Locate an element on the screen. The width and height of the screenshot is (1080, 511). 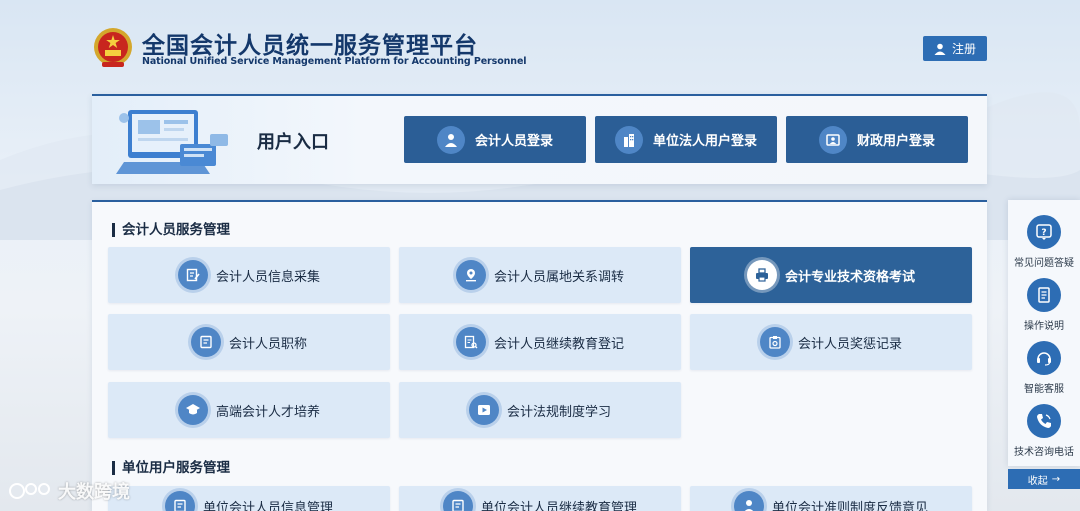
headset-icon is located at coordinates (1044, 358).